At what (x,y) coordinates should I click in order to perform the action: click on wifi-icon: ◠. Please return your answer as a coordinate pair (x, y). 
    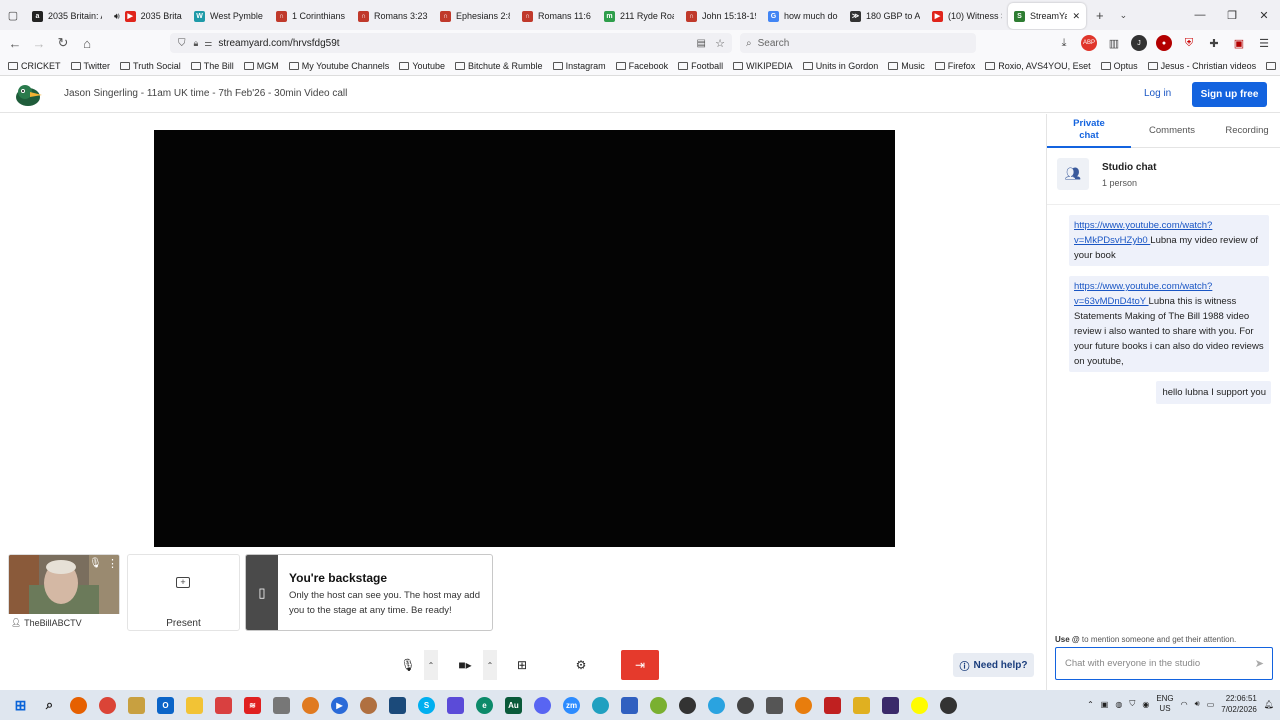
    Looking at the image, I should click on (1184, 704).